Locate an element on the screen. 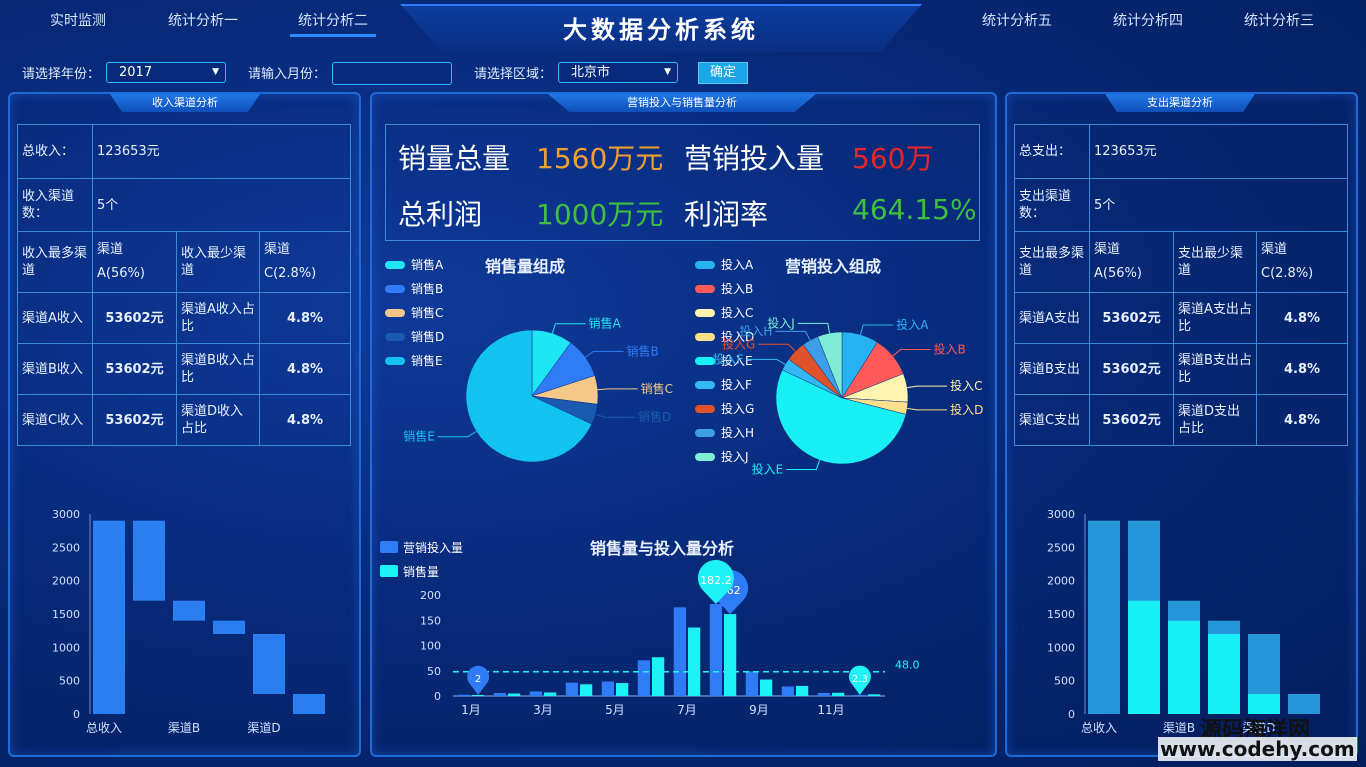  month-input is located at coordinates (392, 73).